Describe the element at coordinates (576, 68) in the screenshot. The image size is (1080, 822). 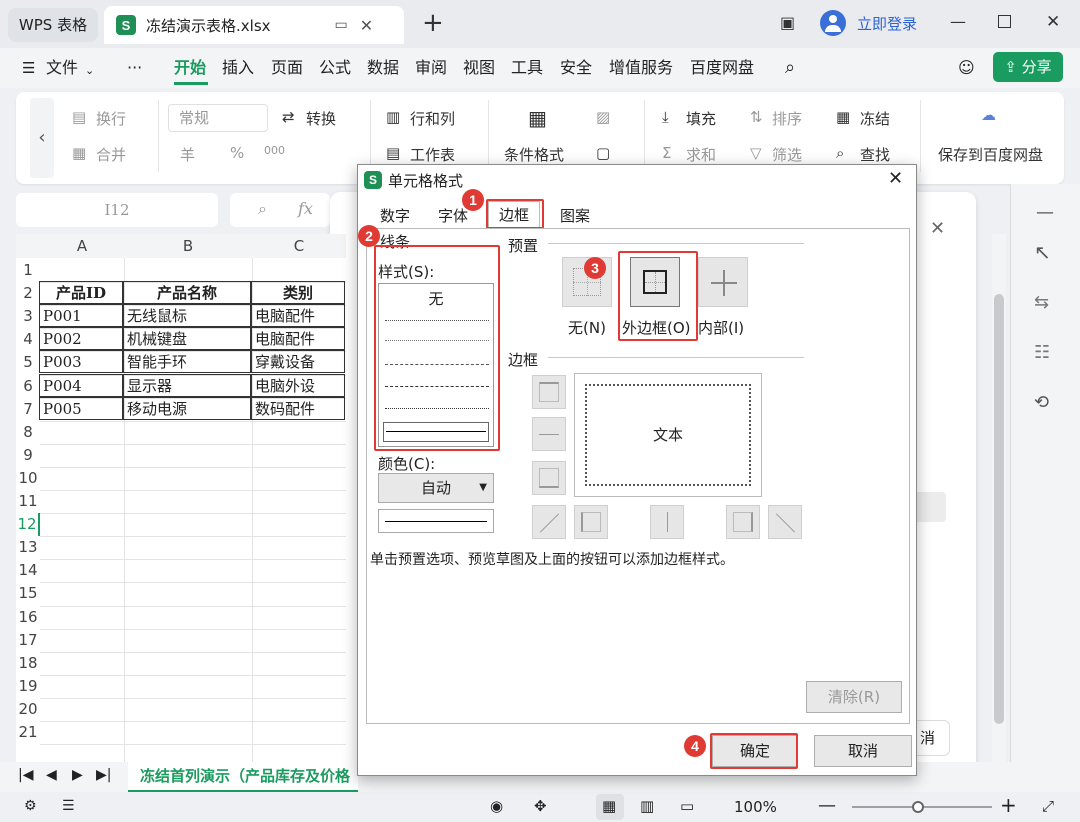
I see `menu-security: 安全` at that location.